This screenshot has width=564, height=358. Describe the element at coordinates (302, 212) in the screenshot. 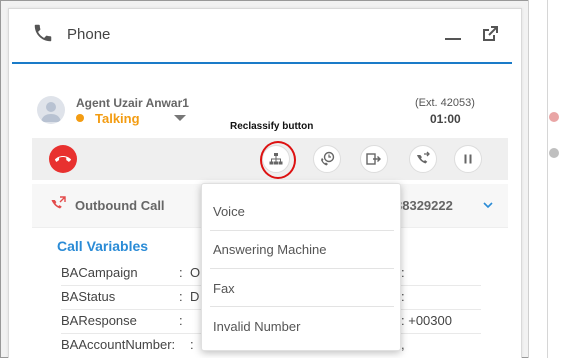

I see `menu-item-voice: Voice` at that location.